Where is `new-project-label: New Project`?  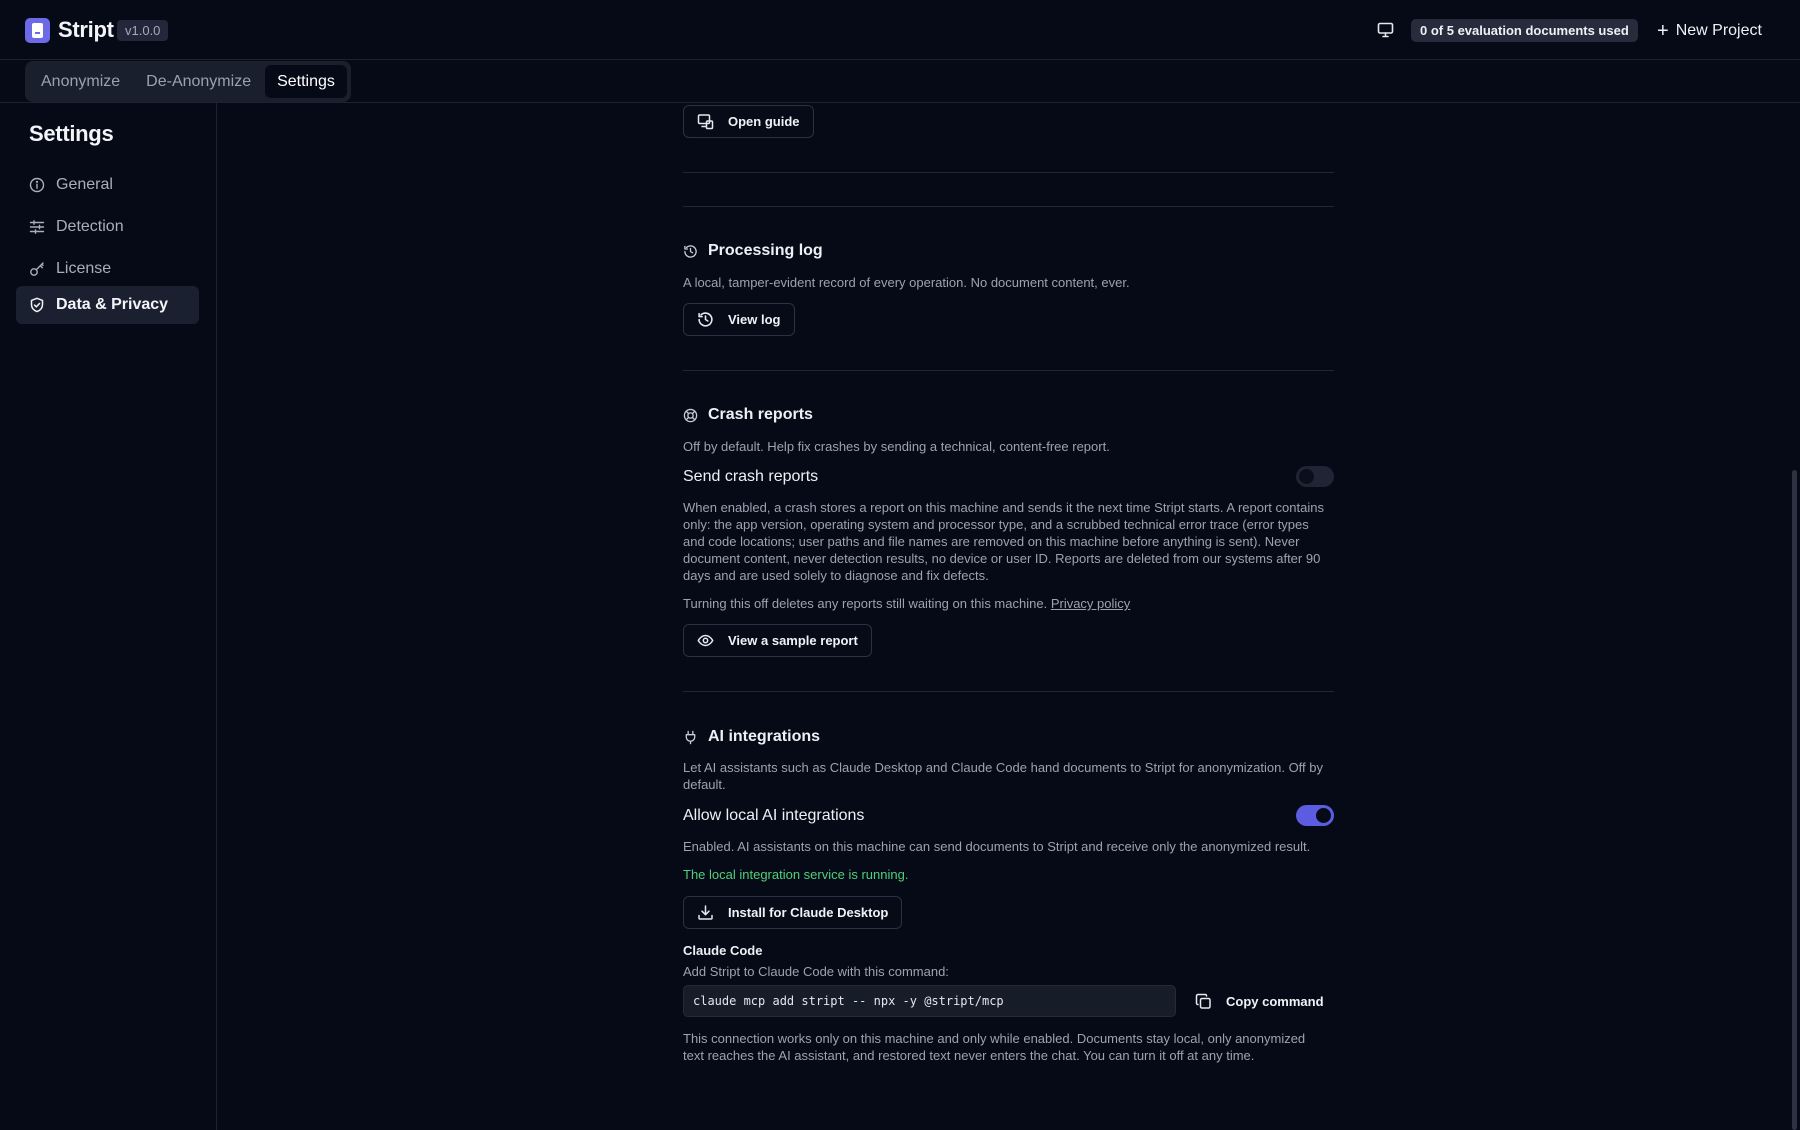
new-project-label: New Project is located at coordinates (1718, 30).